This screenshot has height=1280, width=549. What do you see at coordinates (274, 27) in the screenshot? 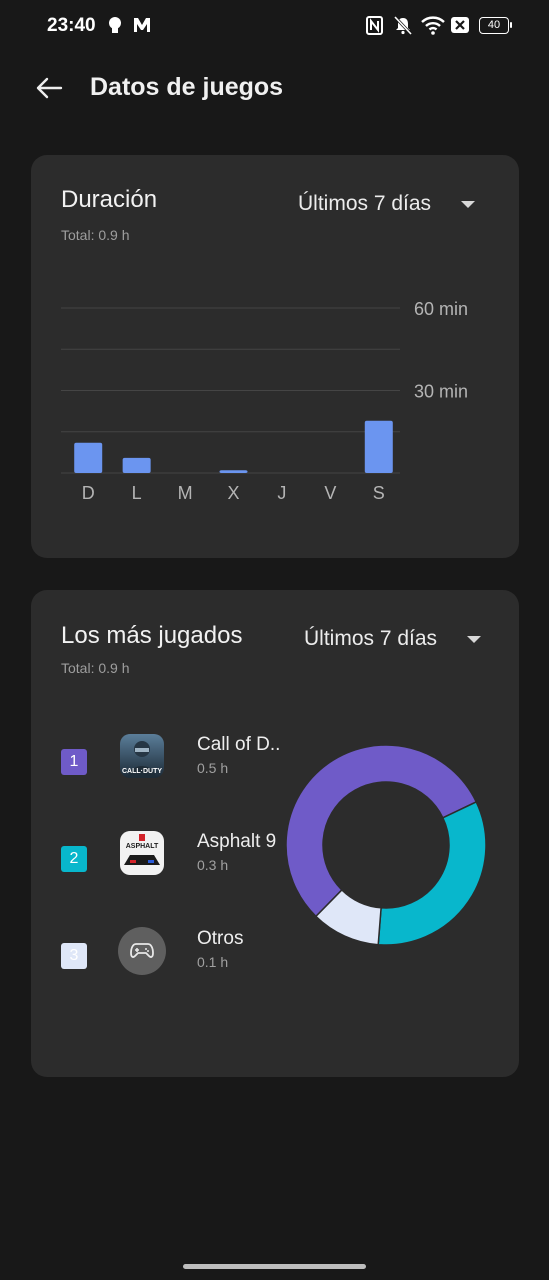
I see `status-bar: 23:40 40` at bounding box center [274, 27].